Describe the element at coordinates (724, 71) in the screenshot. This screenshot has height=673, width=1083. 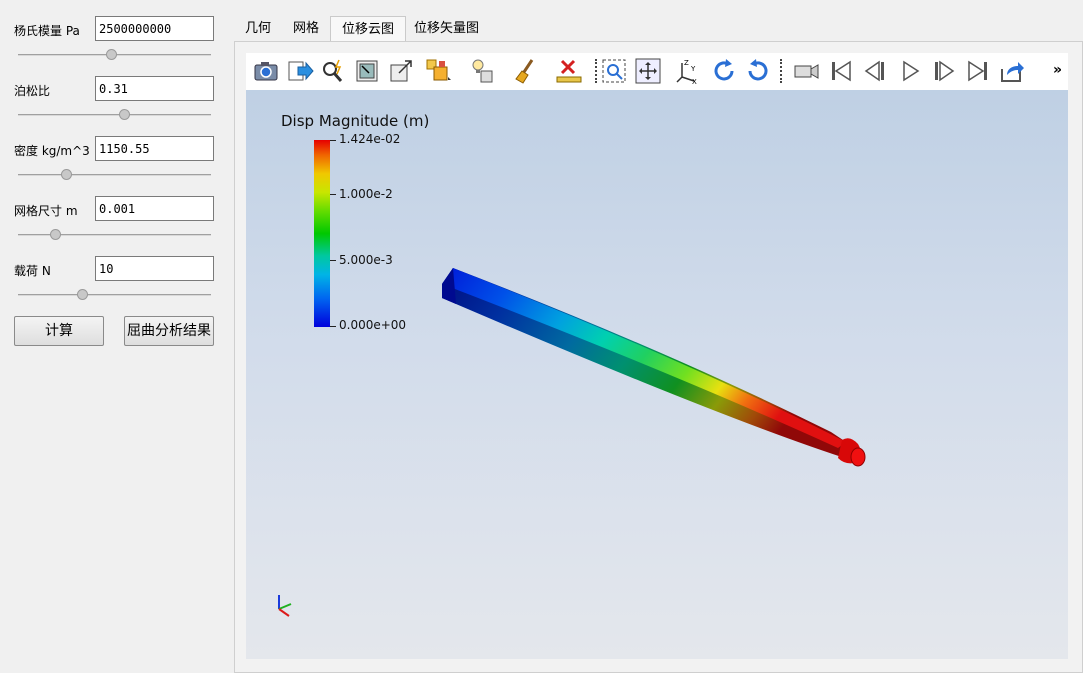
I see `rotate-cw-icon` at that location.